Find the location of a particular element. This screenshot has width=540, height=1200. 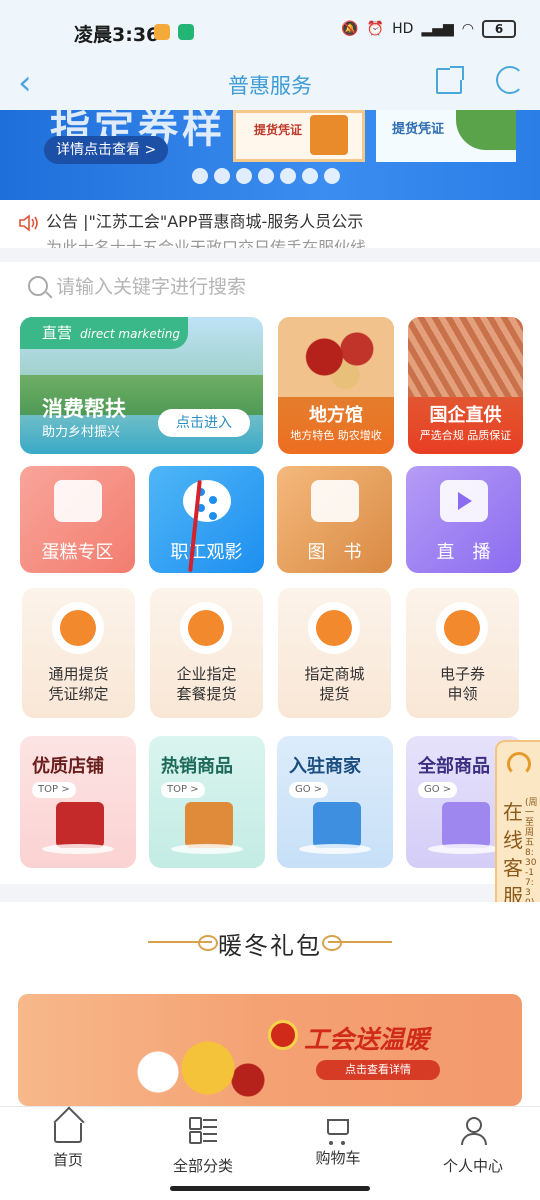

banner-slogan: 工会送温暖 is located at coordinates (367, 1039).